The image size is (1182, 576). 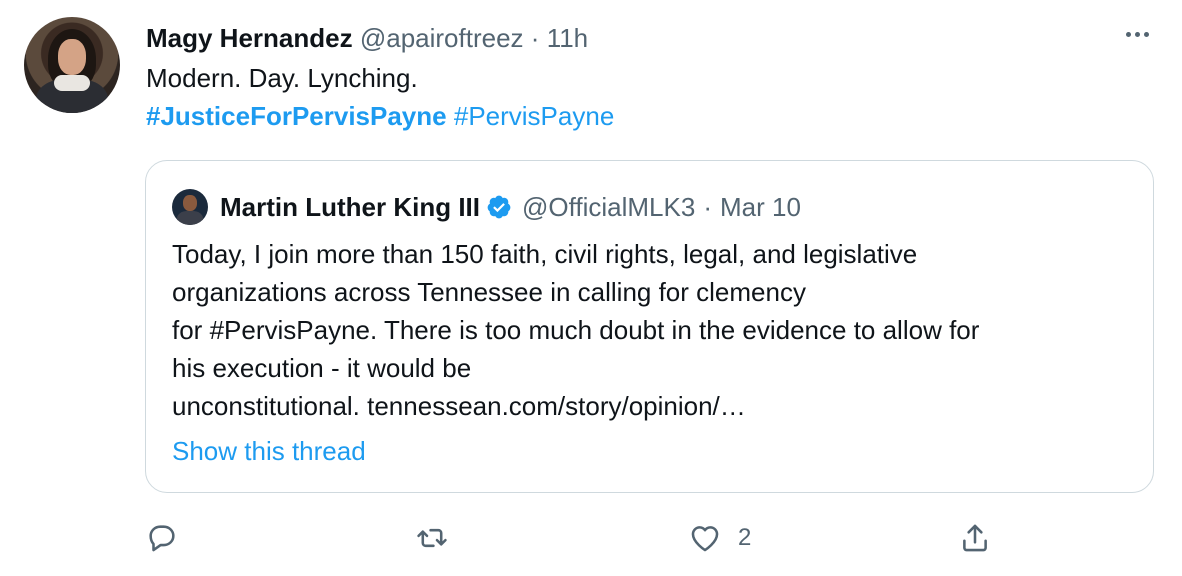 I want to click on tweet-time: 11h, so click(x=567, y=38).